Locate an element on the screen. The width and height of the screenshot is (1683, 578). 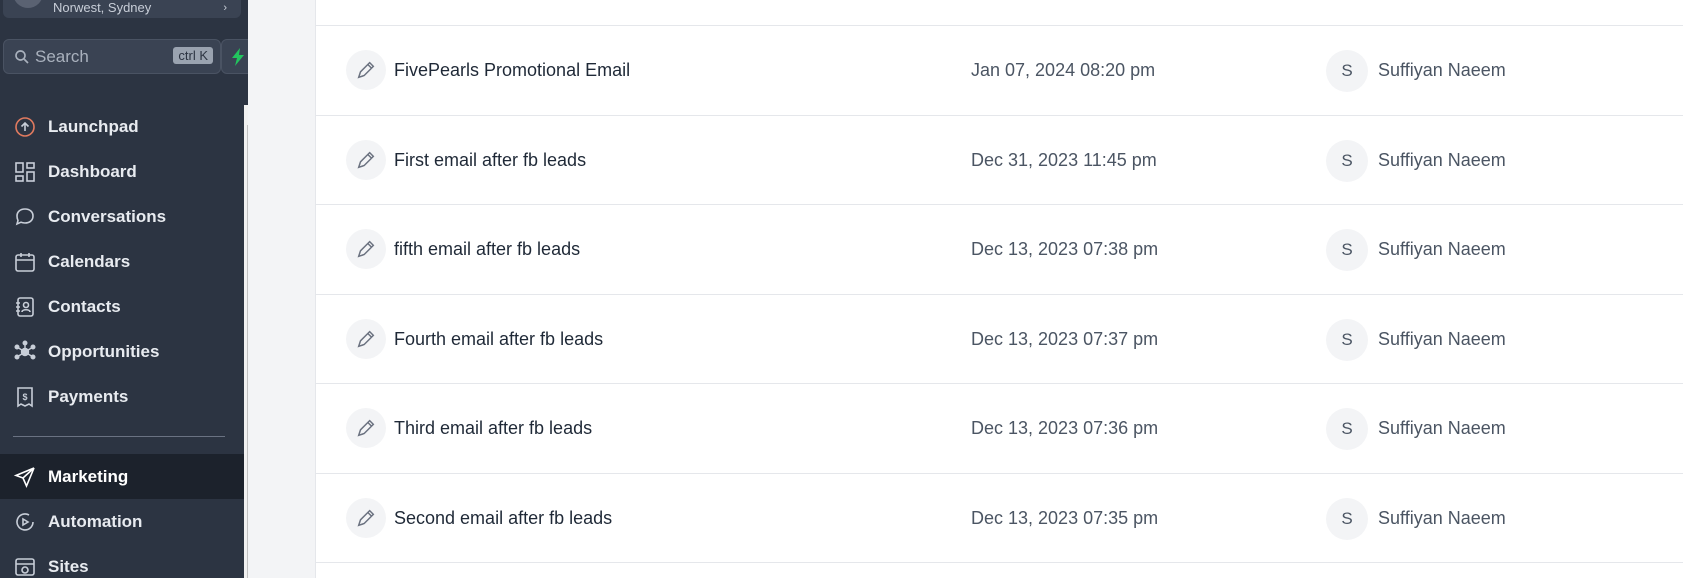
template-date: Dec 13, 2023 07:37 pm is located at coordinates (1065, 338).